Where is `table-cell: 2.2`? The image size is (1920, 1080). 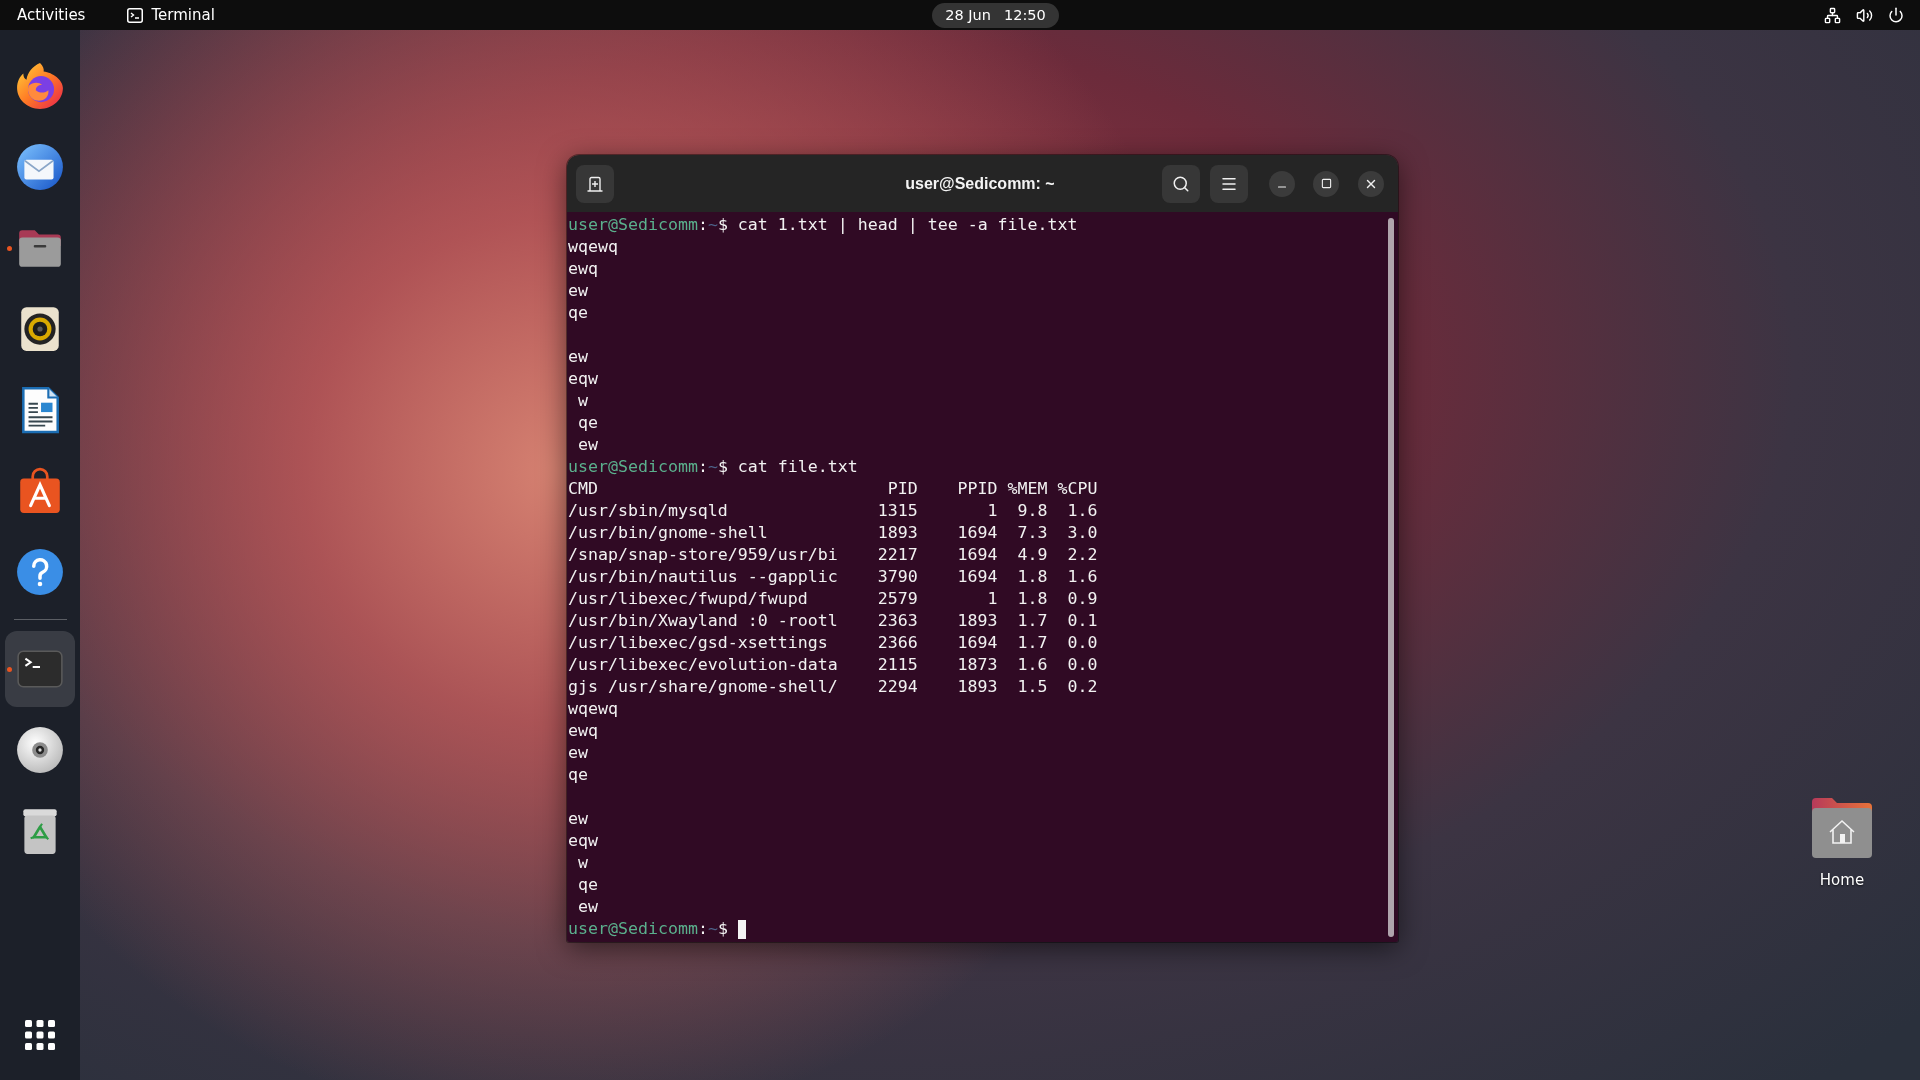 table-cell: 2.2 is located at coordinates (1082, 555).